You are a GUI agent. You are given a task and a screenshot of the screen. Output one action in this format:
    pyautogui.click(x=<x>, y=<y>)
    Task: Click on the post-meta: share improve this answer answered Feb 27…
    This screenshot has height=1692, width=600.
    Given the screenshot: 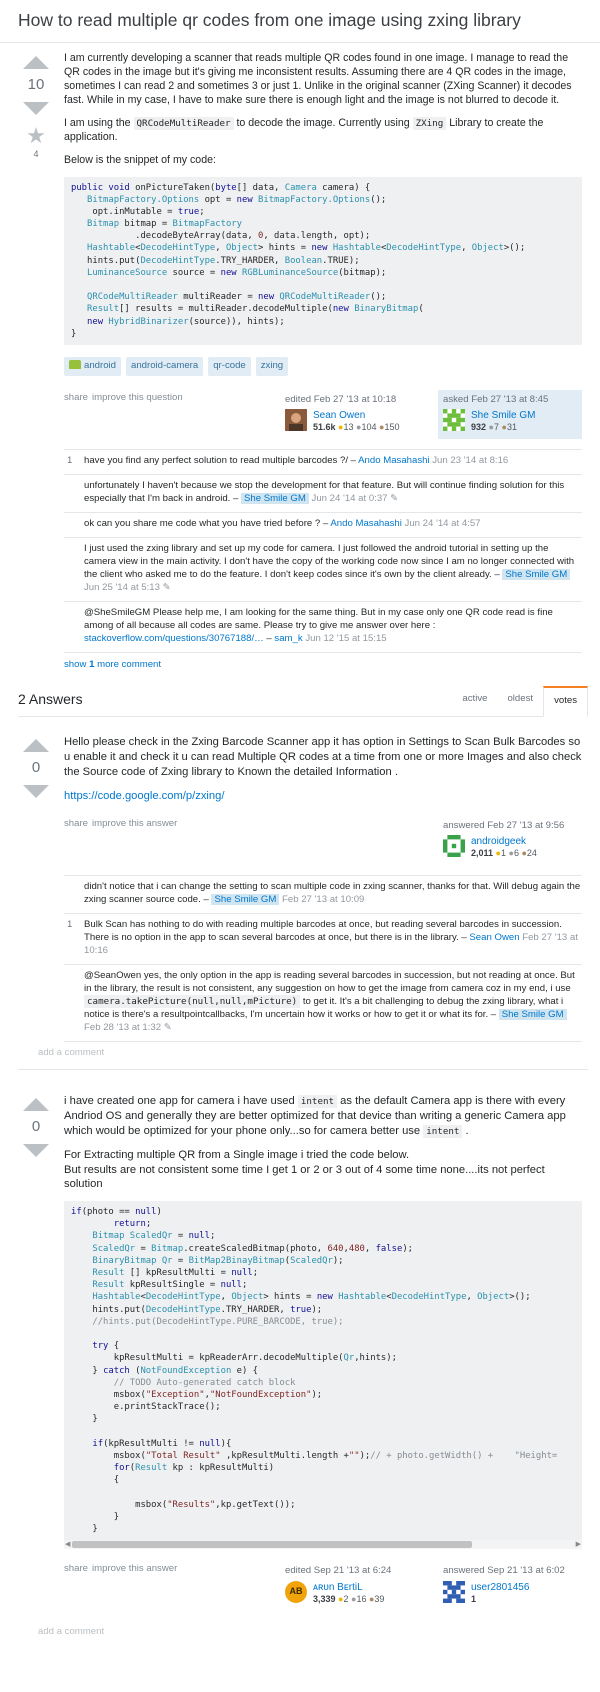 What is the action you would take?
    pyautogui.click(x=323, y=841)
    